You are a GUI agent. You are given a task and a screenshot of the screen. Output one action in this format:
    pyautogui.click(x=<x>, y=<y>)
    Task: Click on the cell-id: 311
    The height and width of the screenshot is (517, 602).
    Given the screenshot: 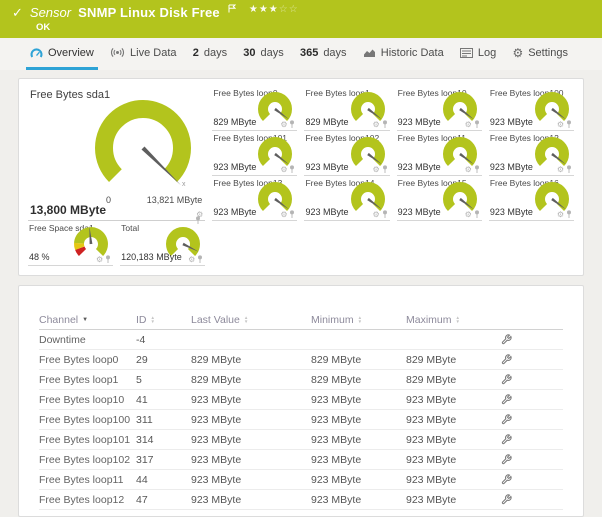 What is the action you would take?
    pyautogui.click(x=144, y=419)
    